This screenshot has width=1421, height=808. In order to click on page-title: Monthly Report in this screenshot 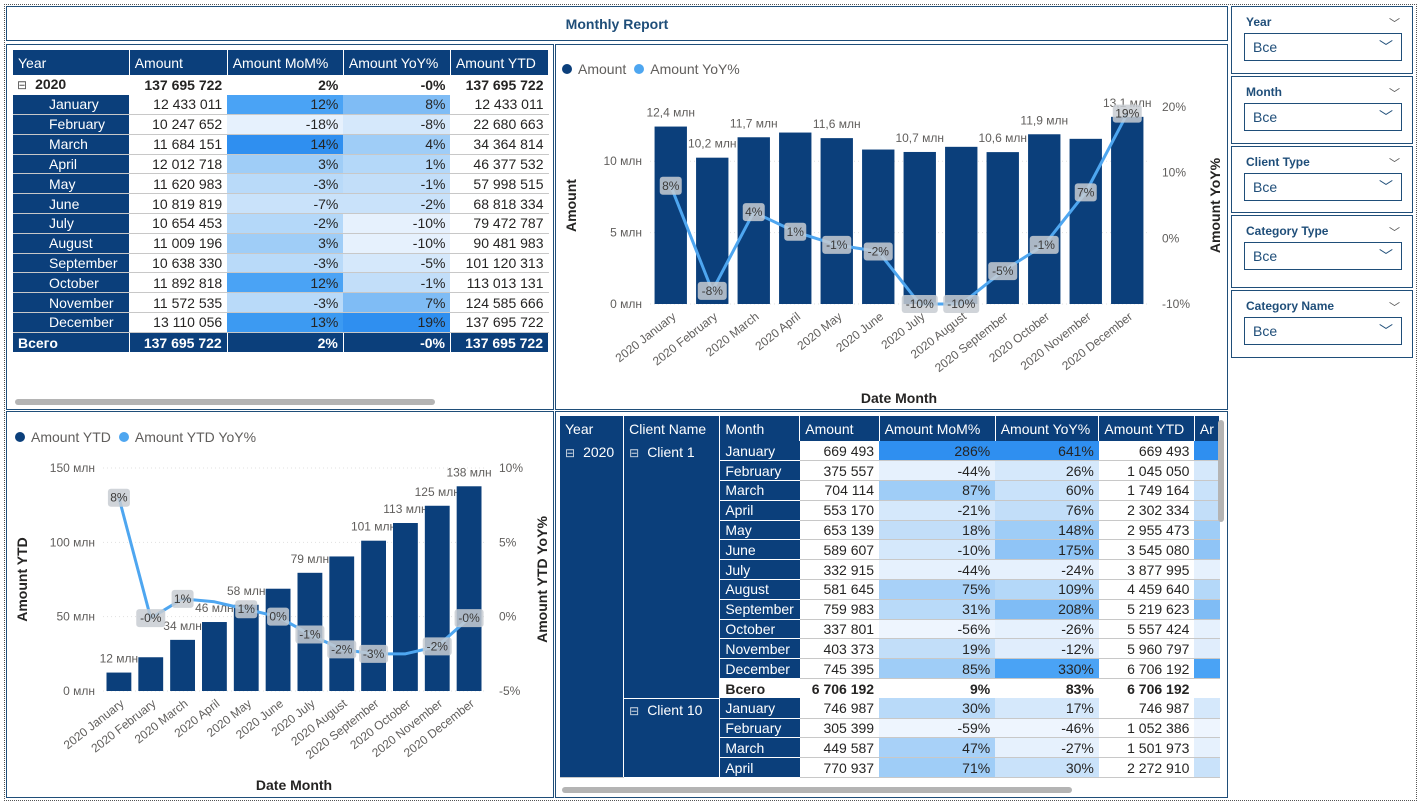, I will do `click(617, 23)`.